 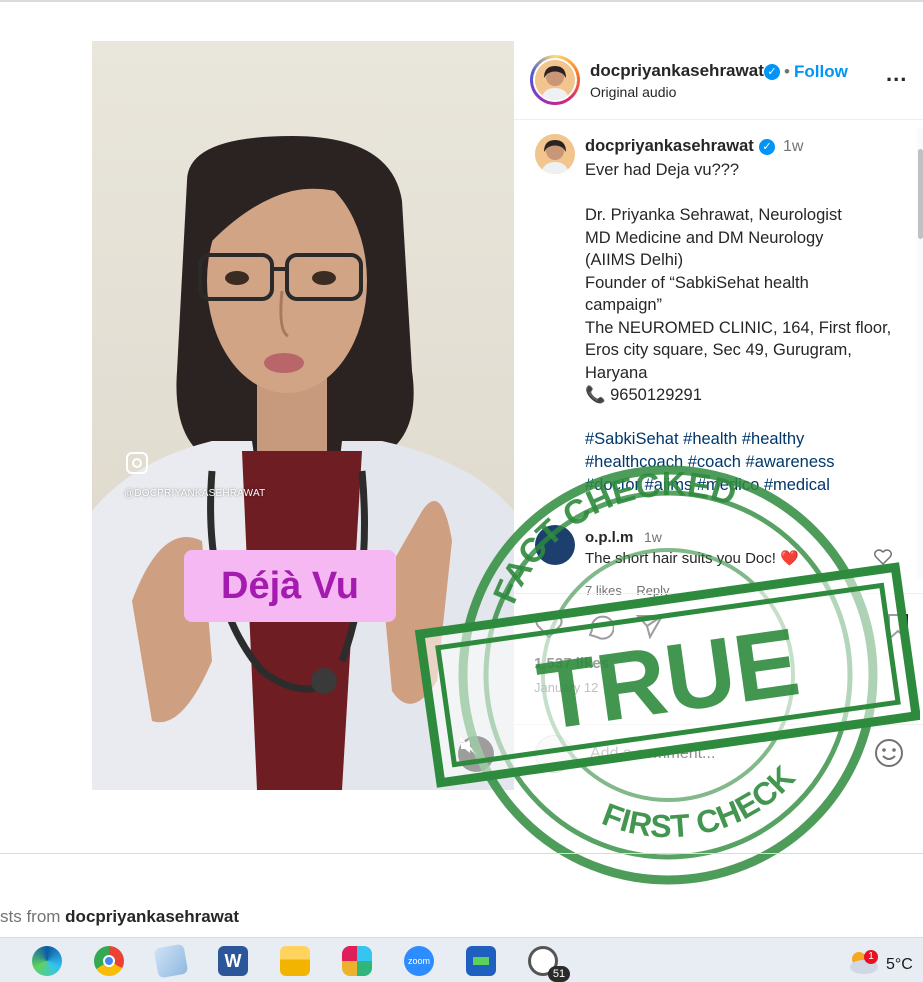 I want to click on emoji-icon, so click(x=889, y=755).